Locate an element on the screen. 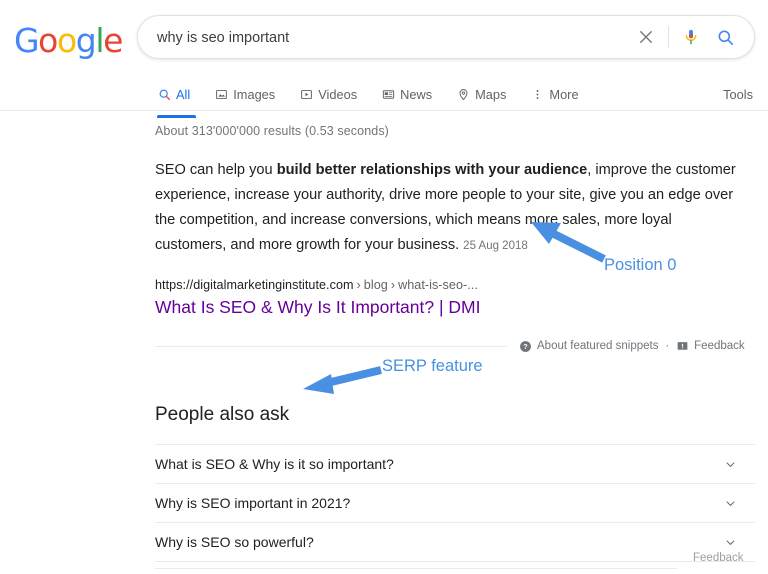 The height and width of the screenshot is (574, 768). logo-letter-g: G is located at coordinates (27, 40).